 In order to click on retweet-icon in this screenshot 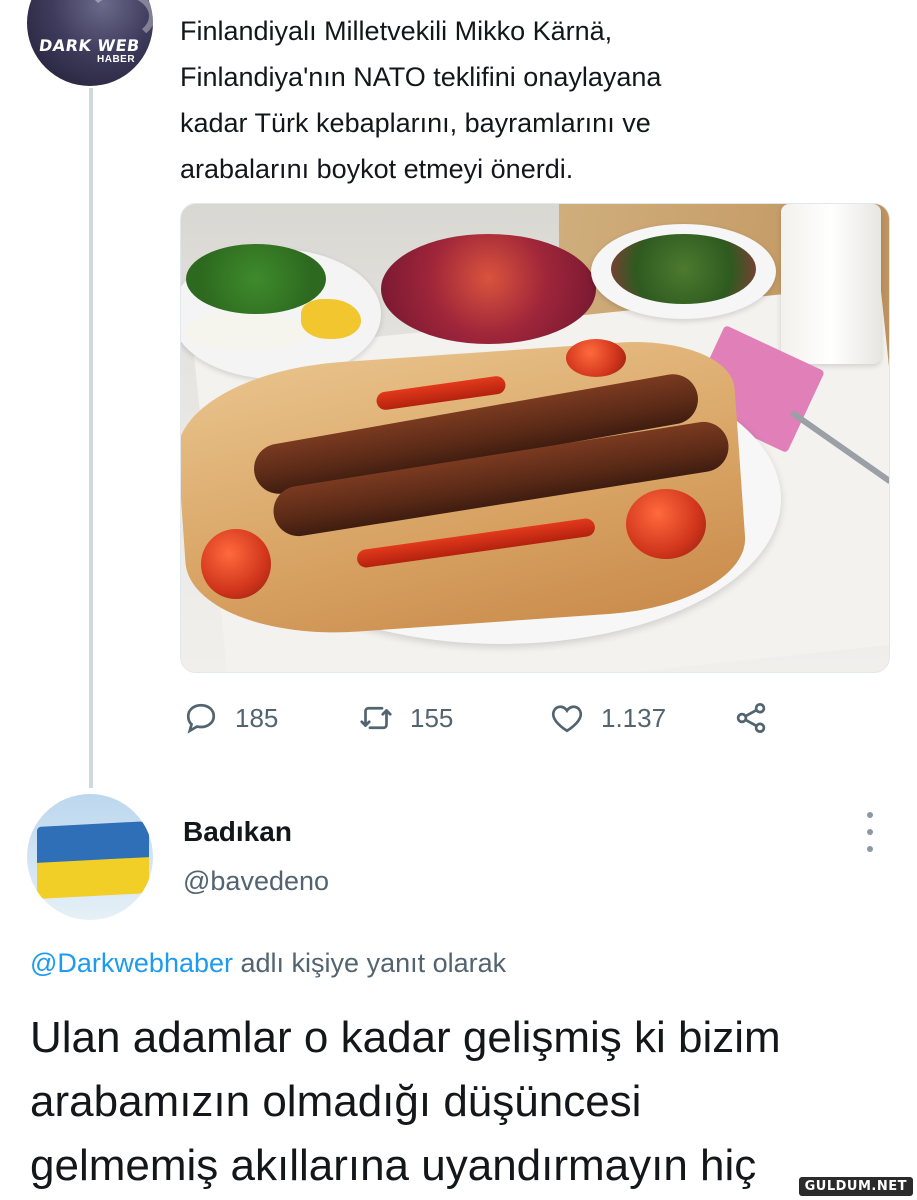, I will do `click(376, 718)`.